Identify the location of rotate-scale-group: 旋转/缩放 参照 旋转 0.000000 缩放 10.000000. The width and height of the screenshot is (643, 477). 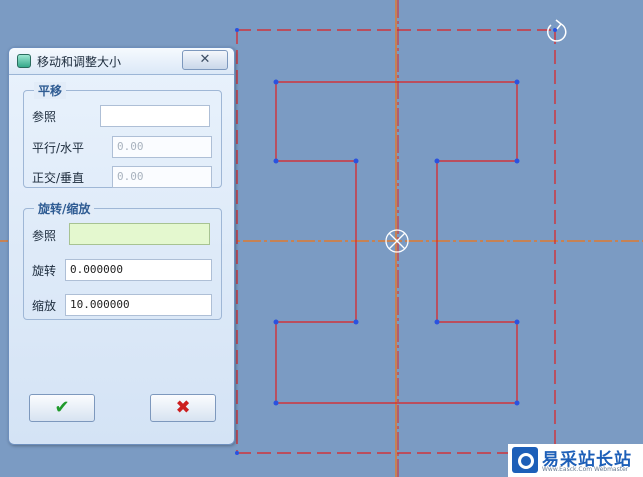
(122, 260).